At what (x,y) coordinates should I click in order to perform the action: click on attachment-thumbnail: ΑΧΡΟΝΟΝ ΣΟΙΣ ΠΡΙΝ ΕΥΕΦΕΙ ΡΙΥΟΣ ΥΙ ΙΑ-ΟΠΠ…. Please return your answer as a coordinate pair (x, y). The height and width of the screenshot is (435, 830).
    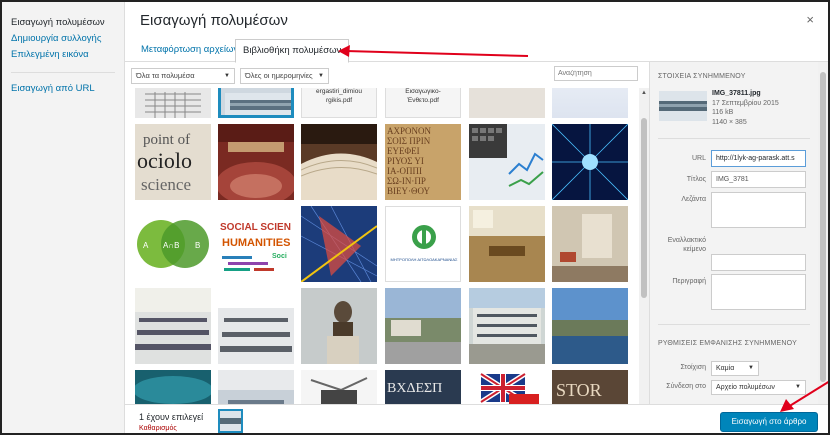
    Looking at the image, I should click on (423, 162).